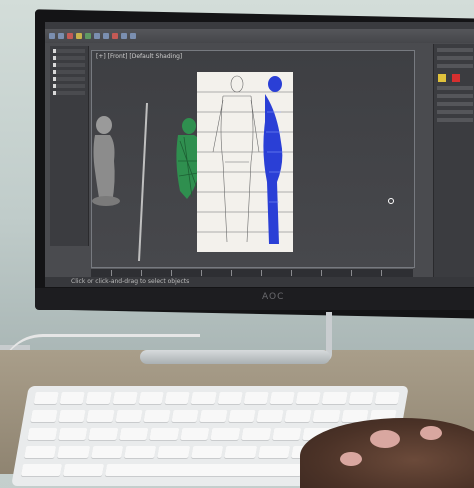 This screenshot has height=488, width=474. Describe the element at coordinates (104, 169) in the screenshot. I see `grey-model-body` at that location.